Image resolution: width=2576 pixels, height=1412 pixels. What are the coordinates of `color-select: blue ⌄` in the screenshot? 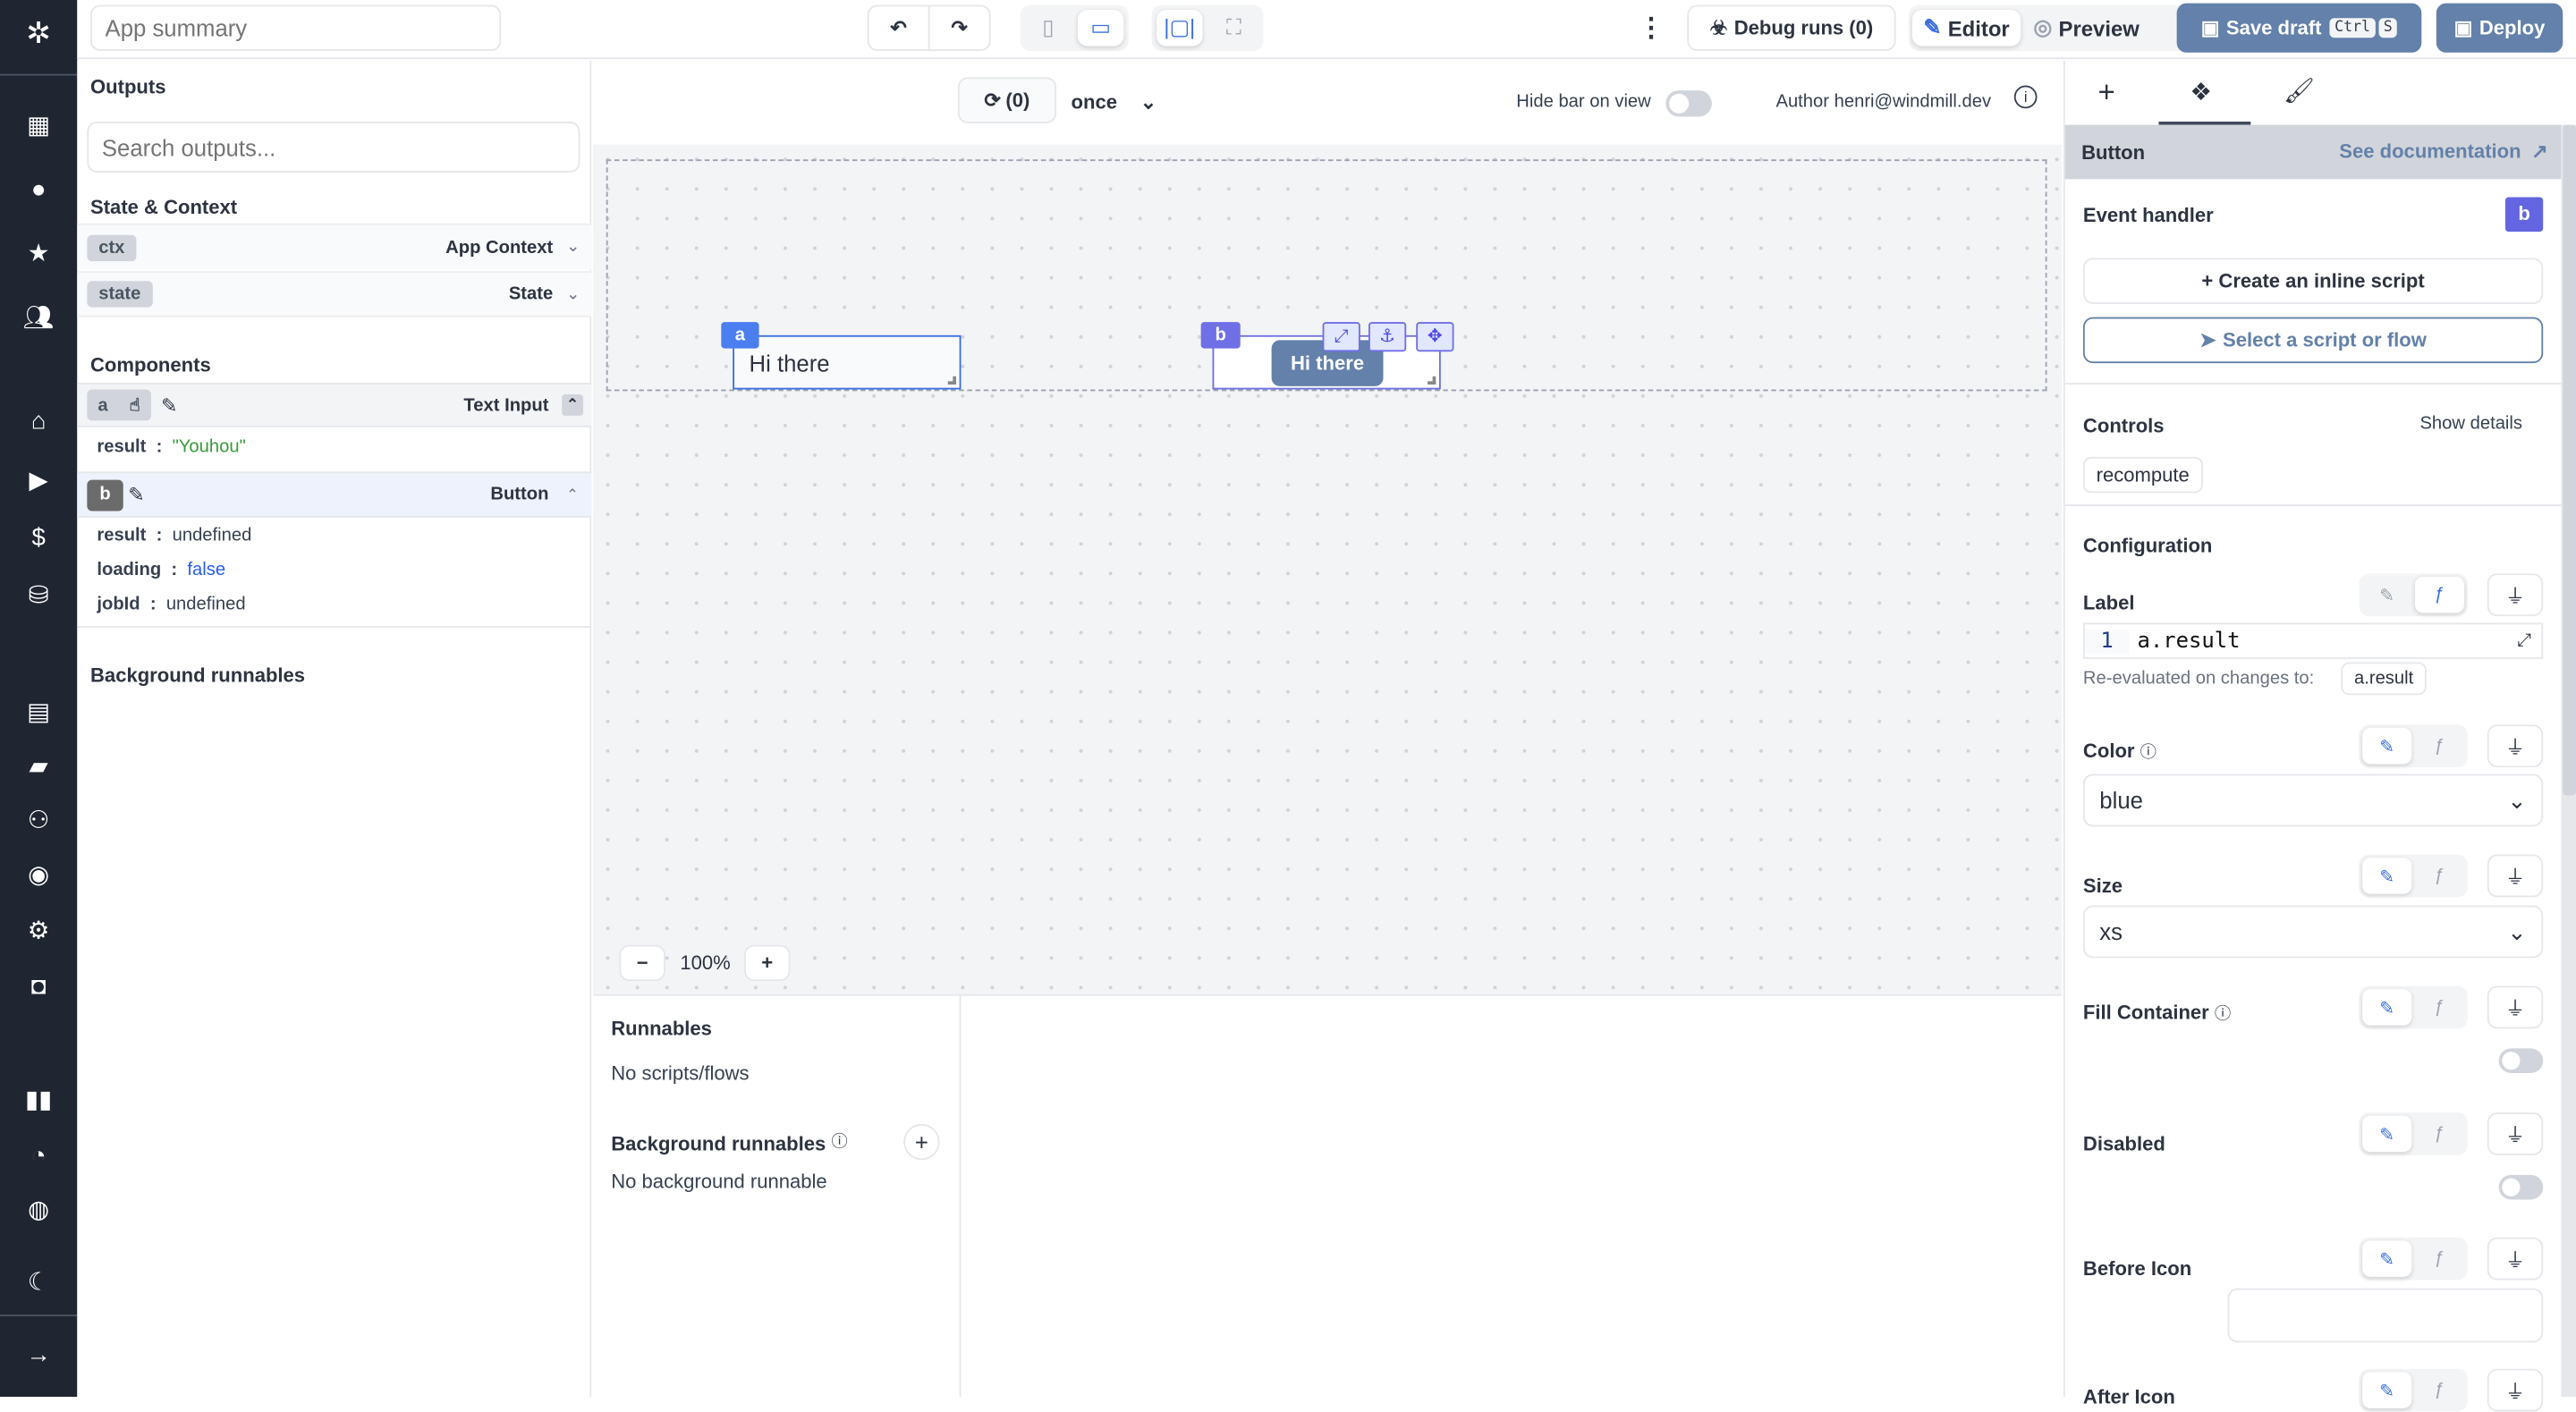 It's located at (2313, 801).